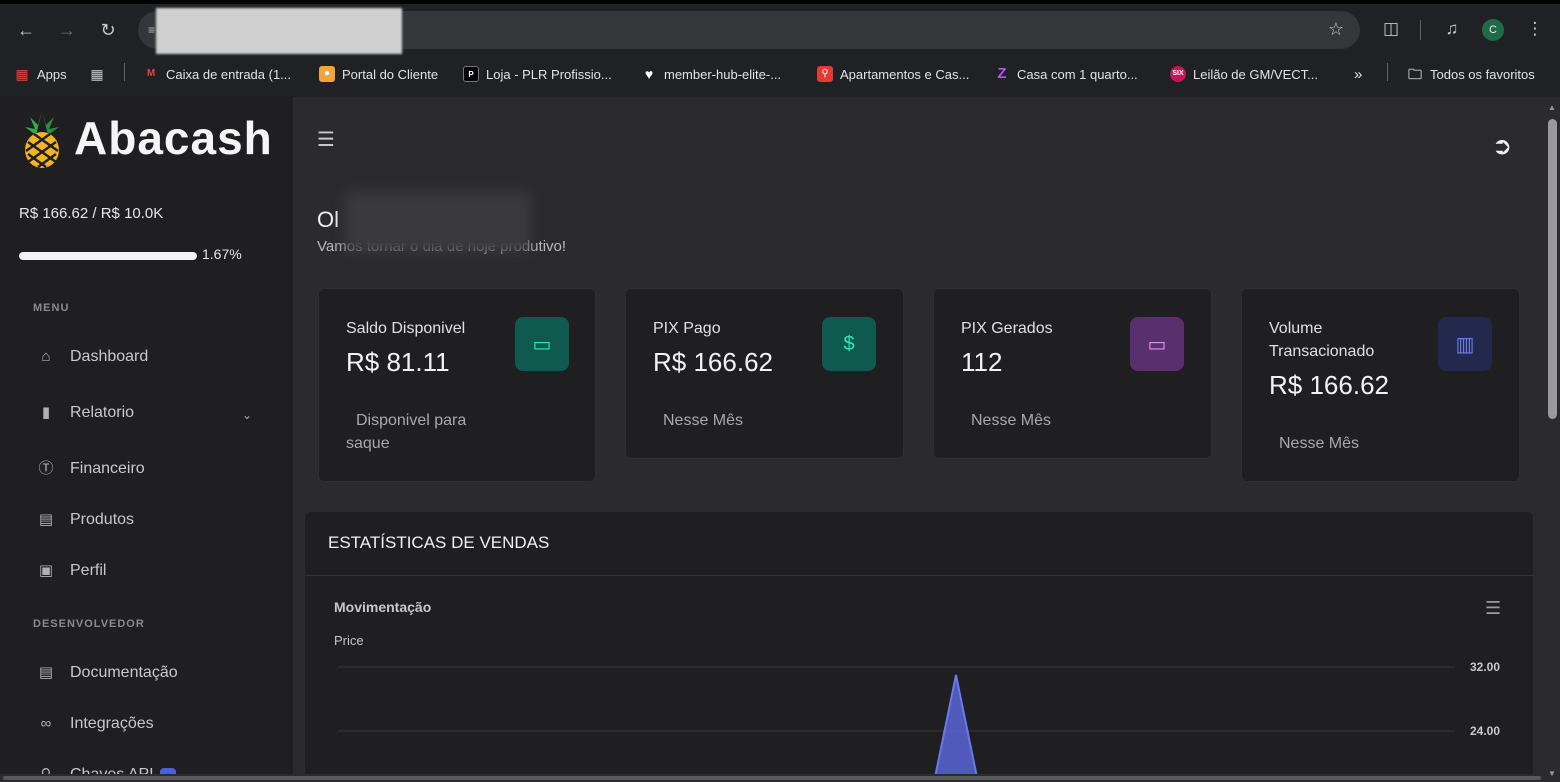  I want to click on sidebar-item-integracoes: ∞ Integrações, so click(95, 724).